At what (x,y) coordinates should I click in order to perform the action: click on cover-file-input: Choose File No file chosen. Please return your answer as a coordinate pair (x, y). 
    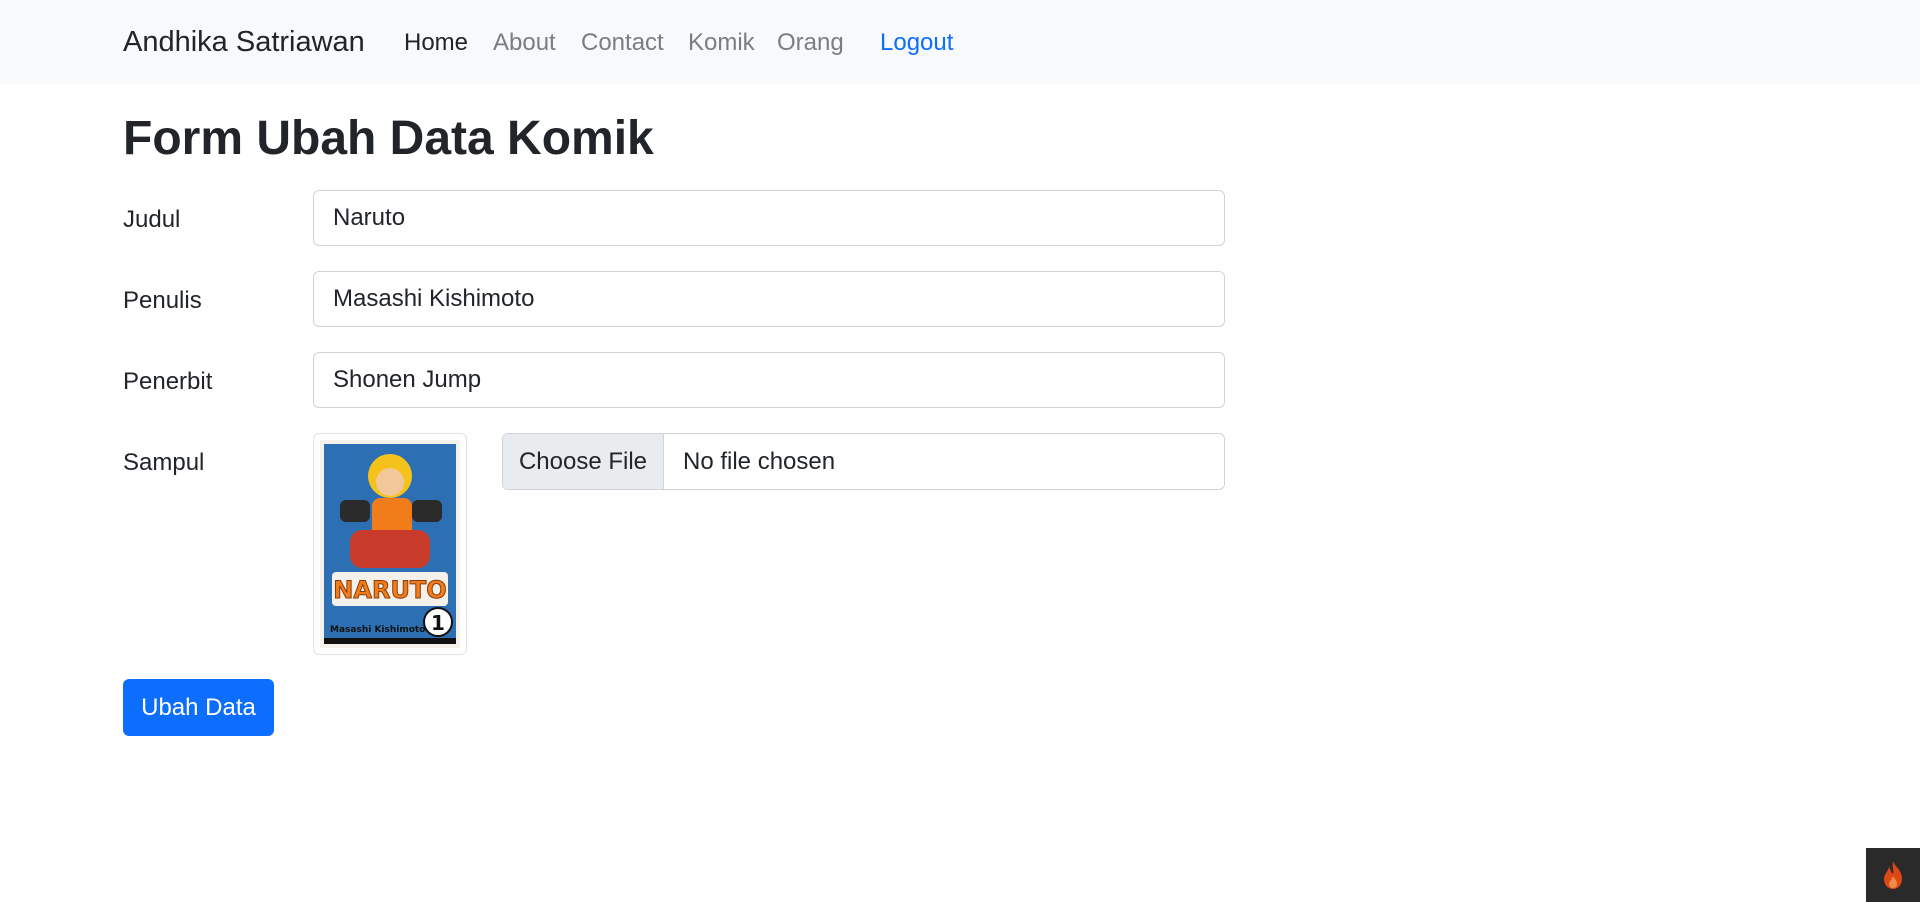
    Looking at the image, I should click on (863, 461).